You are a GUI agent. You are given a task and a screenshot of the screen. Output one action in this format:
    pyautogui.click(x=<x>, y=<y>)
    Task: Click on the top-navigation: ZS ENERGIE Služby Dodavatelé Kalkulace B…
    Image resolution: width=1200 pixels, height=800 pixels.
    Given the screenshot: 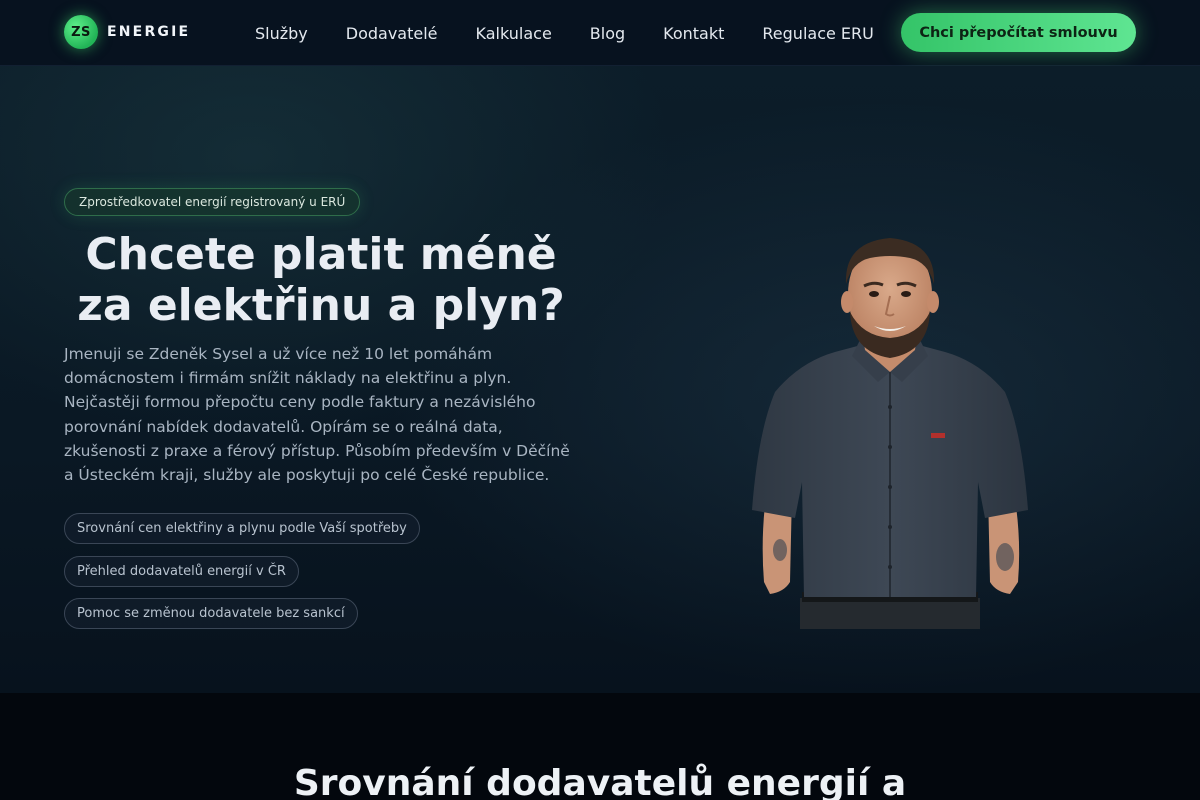 What is the action you would take?
    pyautogui.click(x=600, y=33)
    